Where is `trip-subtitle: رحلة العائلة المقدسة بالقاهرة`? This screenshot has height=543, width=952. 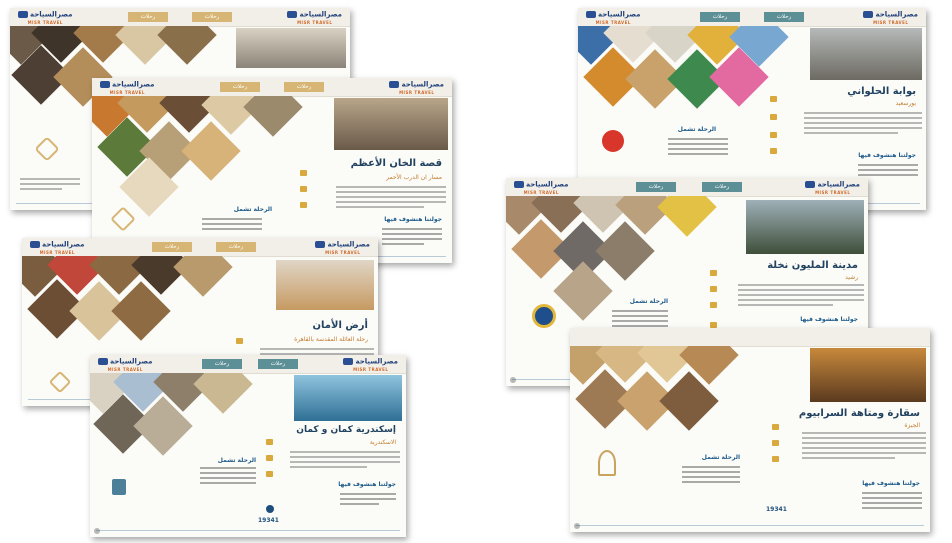
trip-subtitle: رحلة العائلة المقدسة بالقاهرة is located at coordinates (331, 339).